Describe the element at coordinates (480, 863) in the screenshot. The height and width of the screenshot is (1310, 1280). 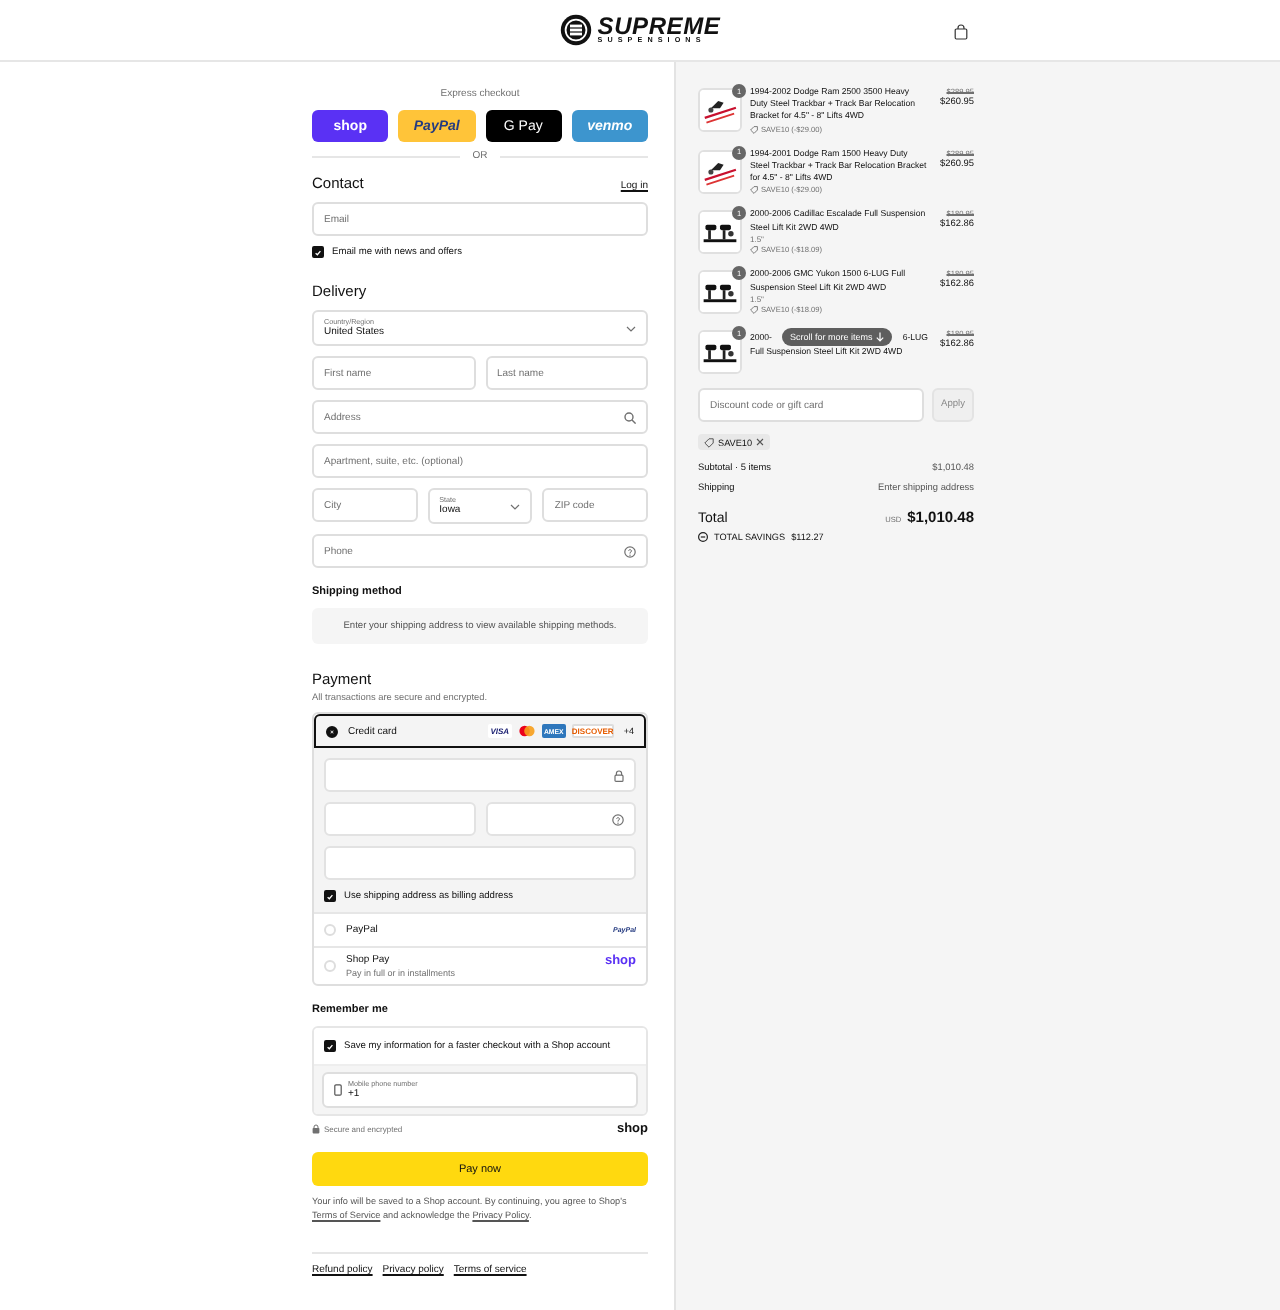
I see `name-on-card-field` at that location.